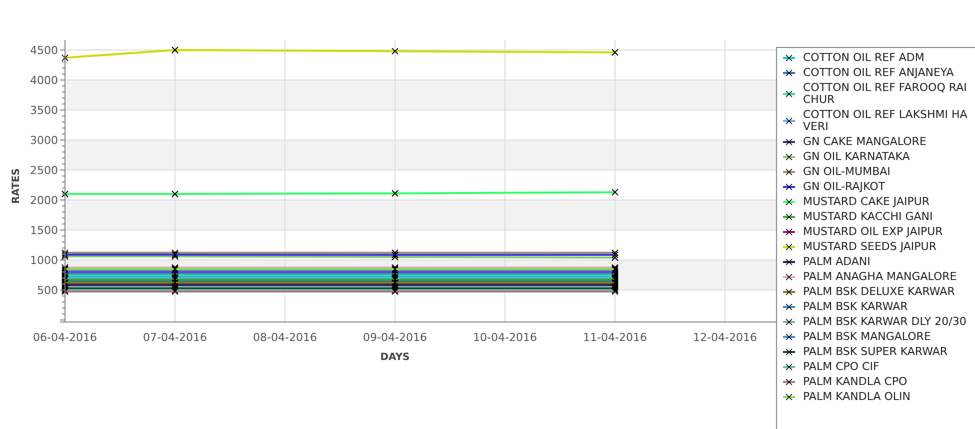  Describe the element at coordinates (44, 200) in the screenshot. I see `y-tick-label: 2000` at that location.